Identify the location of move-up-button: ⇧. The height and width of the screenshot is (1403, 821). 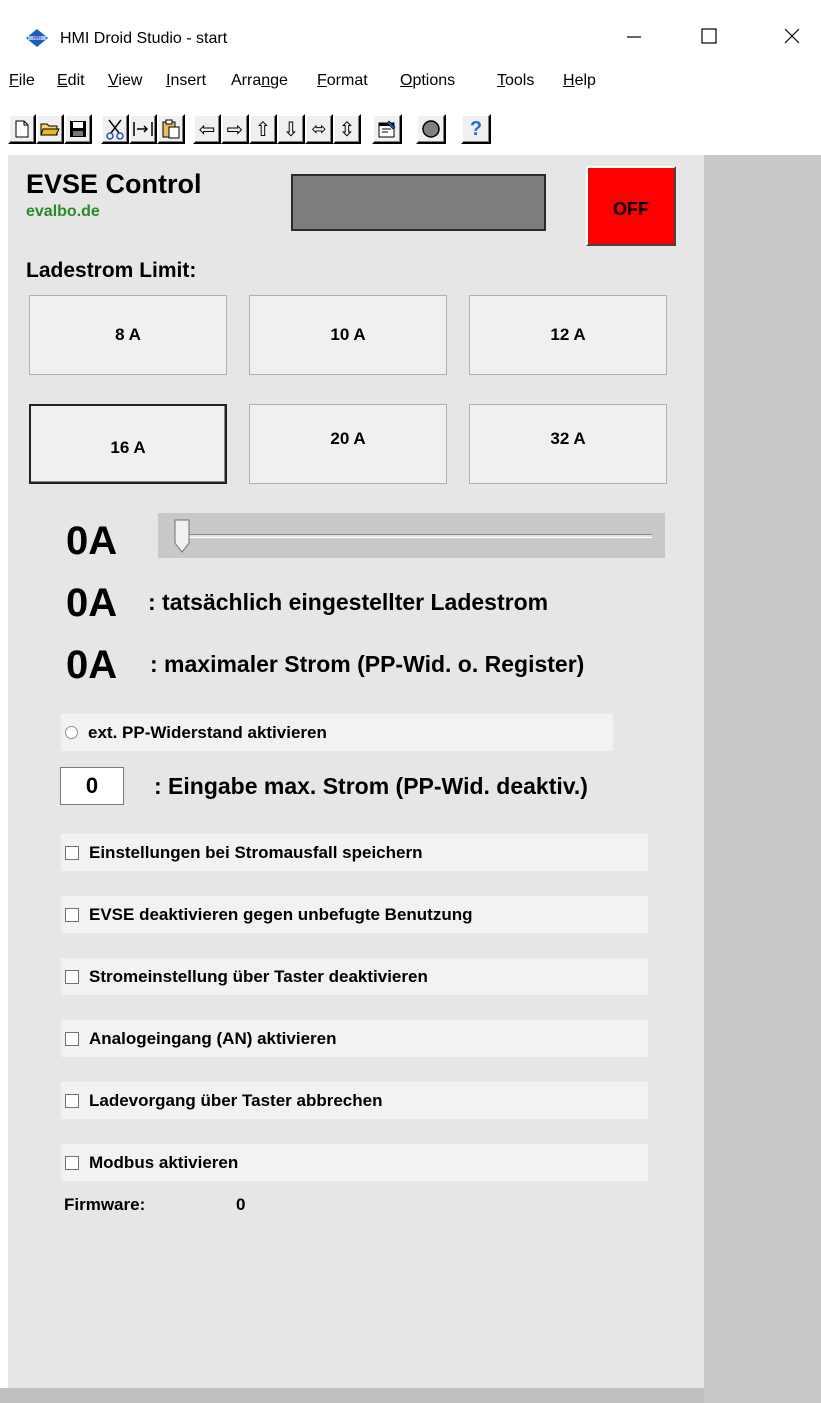
(263, 129).